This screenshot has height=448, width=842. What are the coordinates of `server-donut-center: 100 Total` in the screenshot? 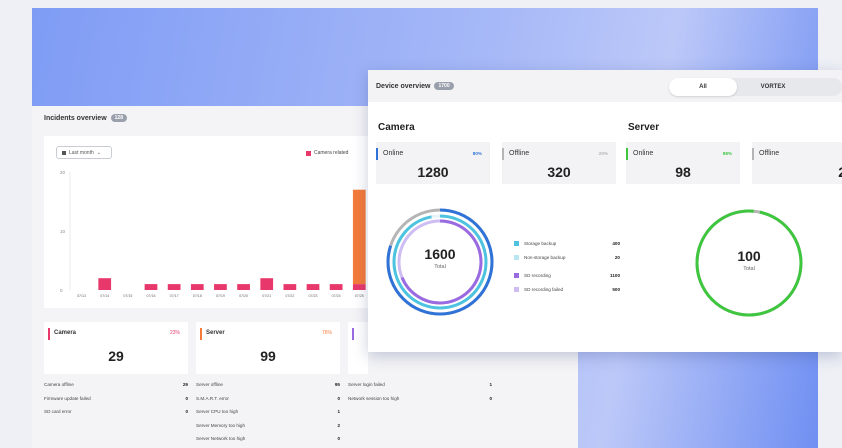 It's located at (749, 260).